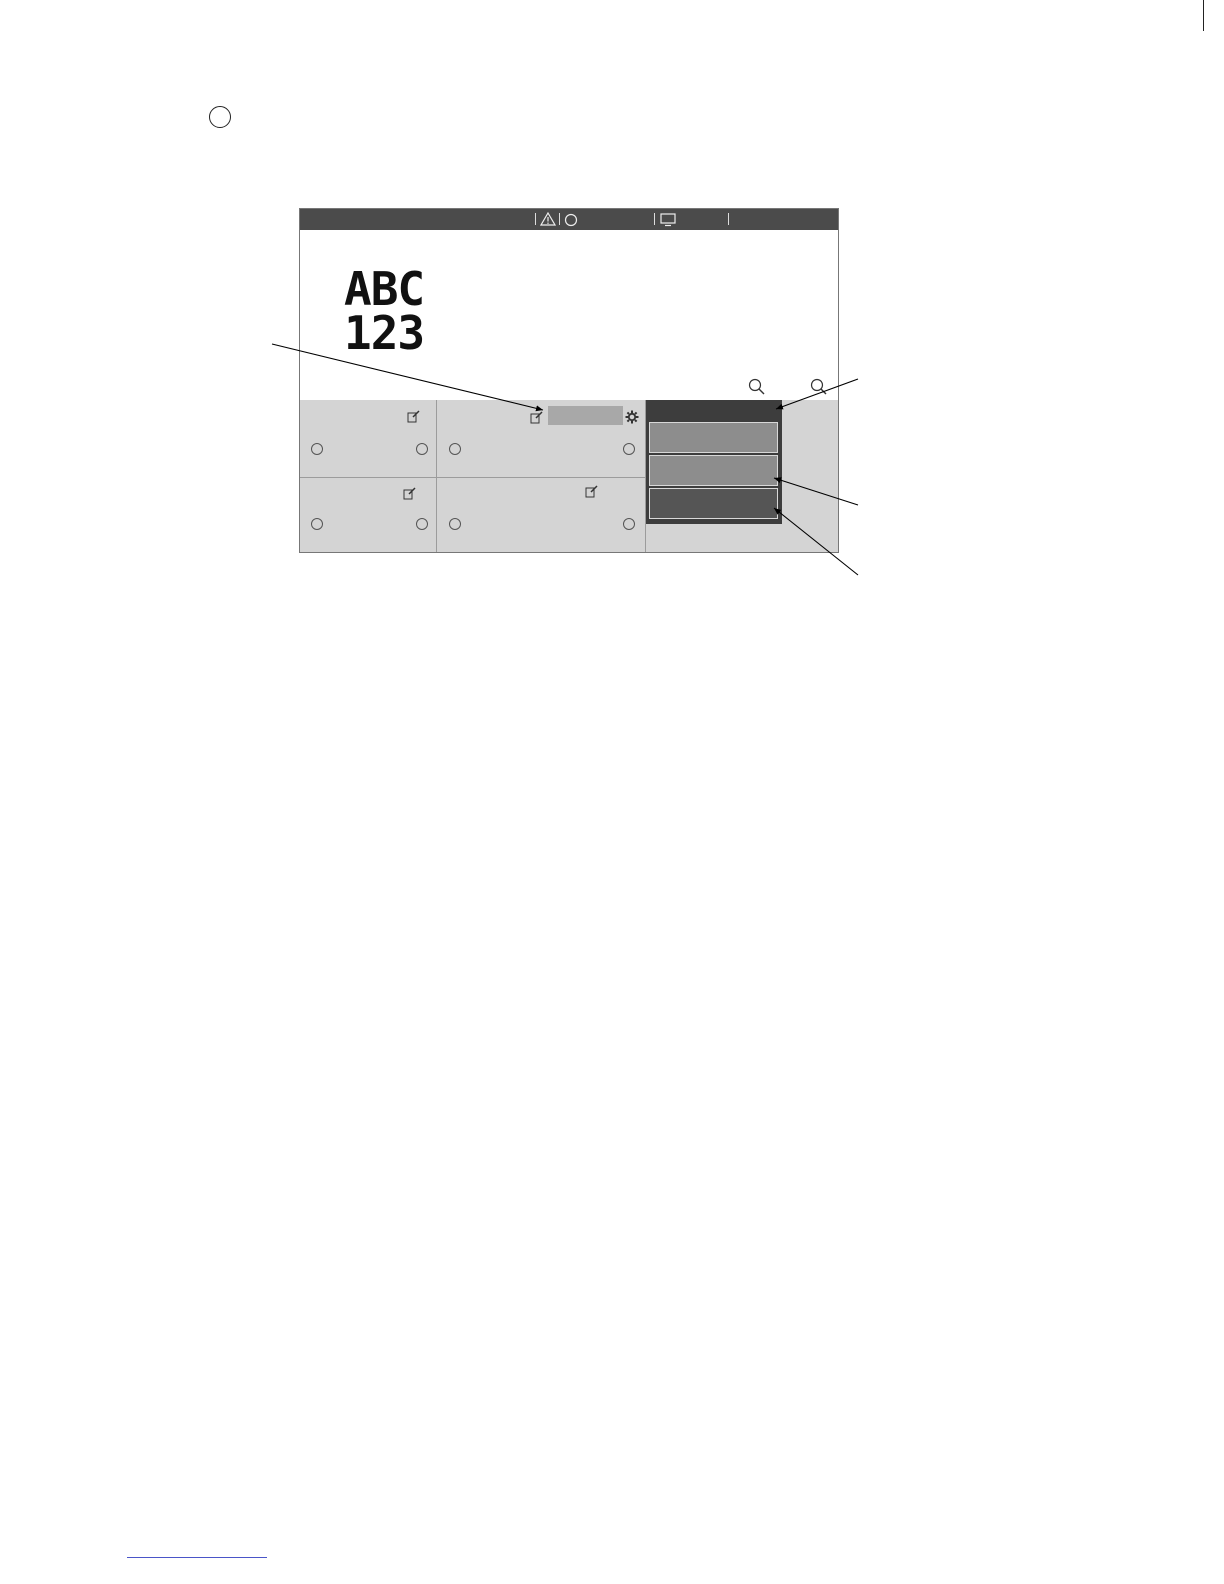 The image size is (1224, 1584). I want to click on device-screen: ABC 123, so click(569, 380).